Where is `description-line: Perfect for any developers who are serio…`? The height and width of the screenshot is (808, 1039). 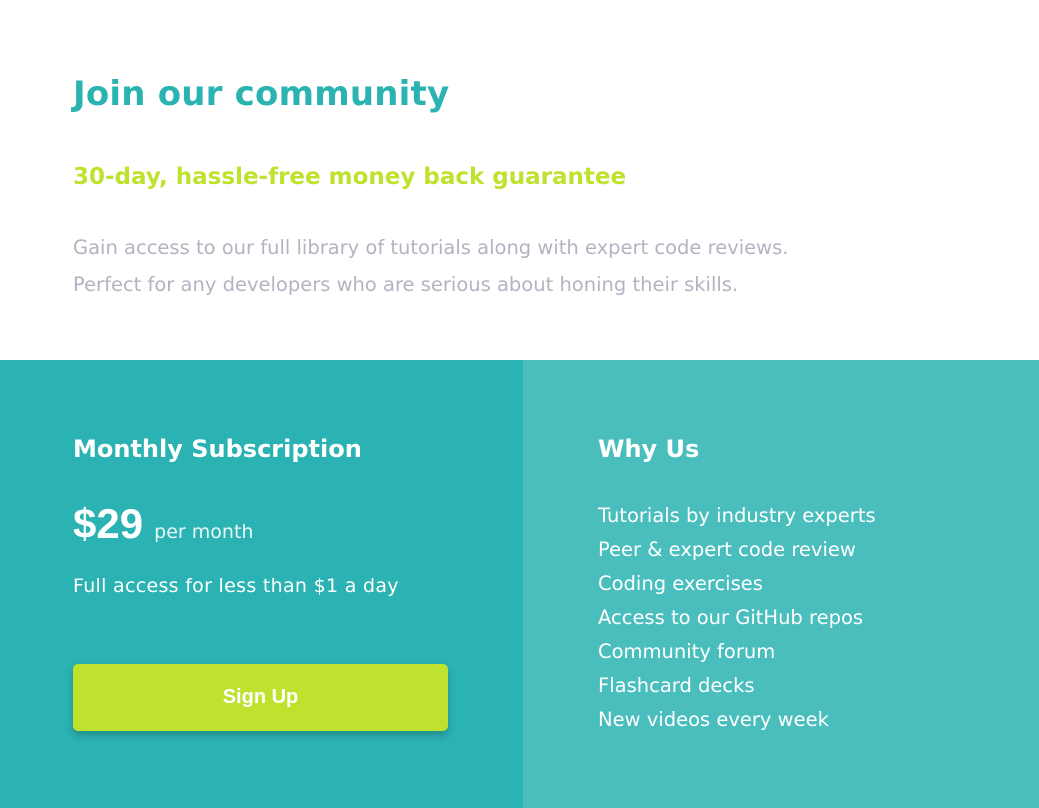
description-line: Perfect for any developers who are serio… is located at coordinates (406, 284).